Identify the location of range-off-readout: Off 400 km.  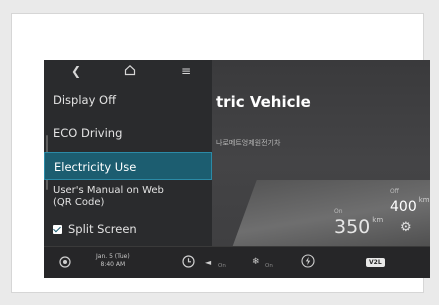
(410, 201).